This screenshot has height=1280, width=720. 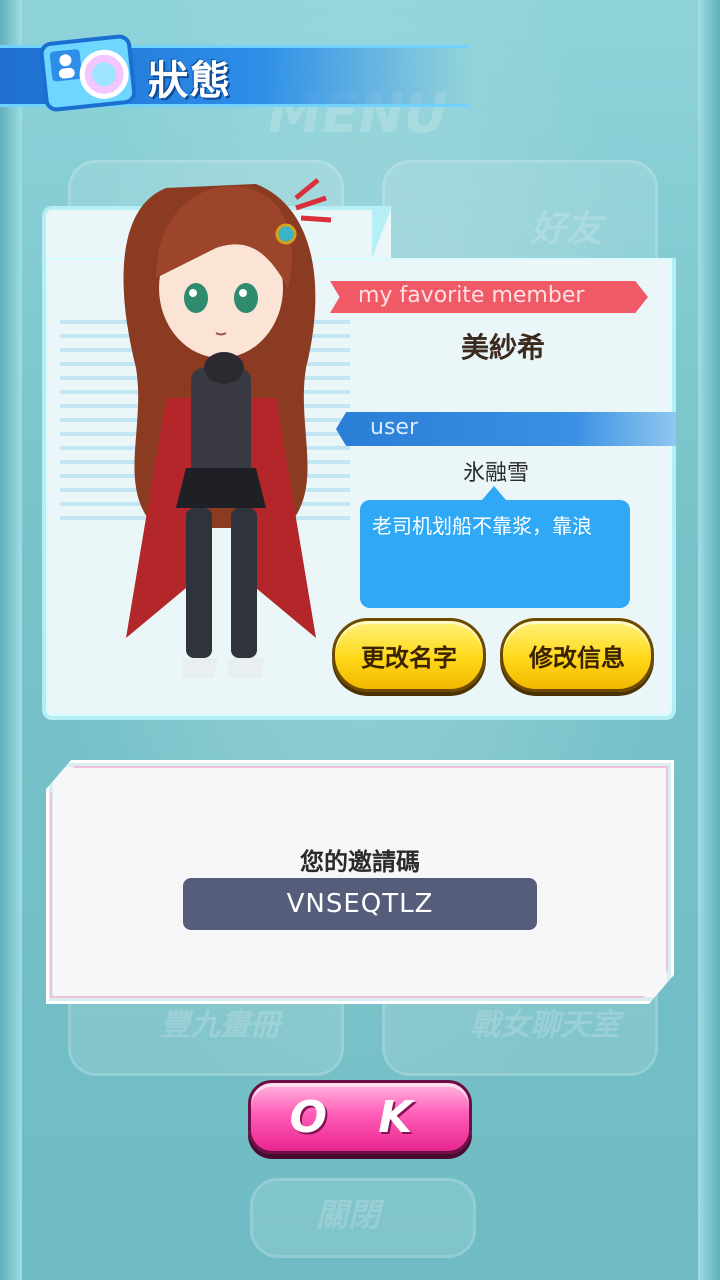 What do you see at coordinates (471, 295) in the screenshot?
I see `favorite-member-label: my favorite member` at bounding box center [471, 295].